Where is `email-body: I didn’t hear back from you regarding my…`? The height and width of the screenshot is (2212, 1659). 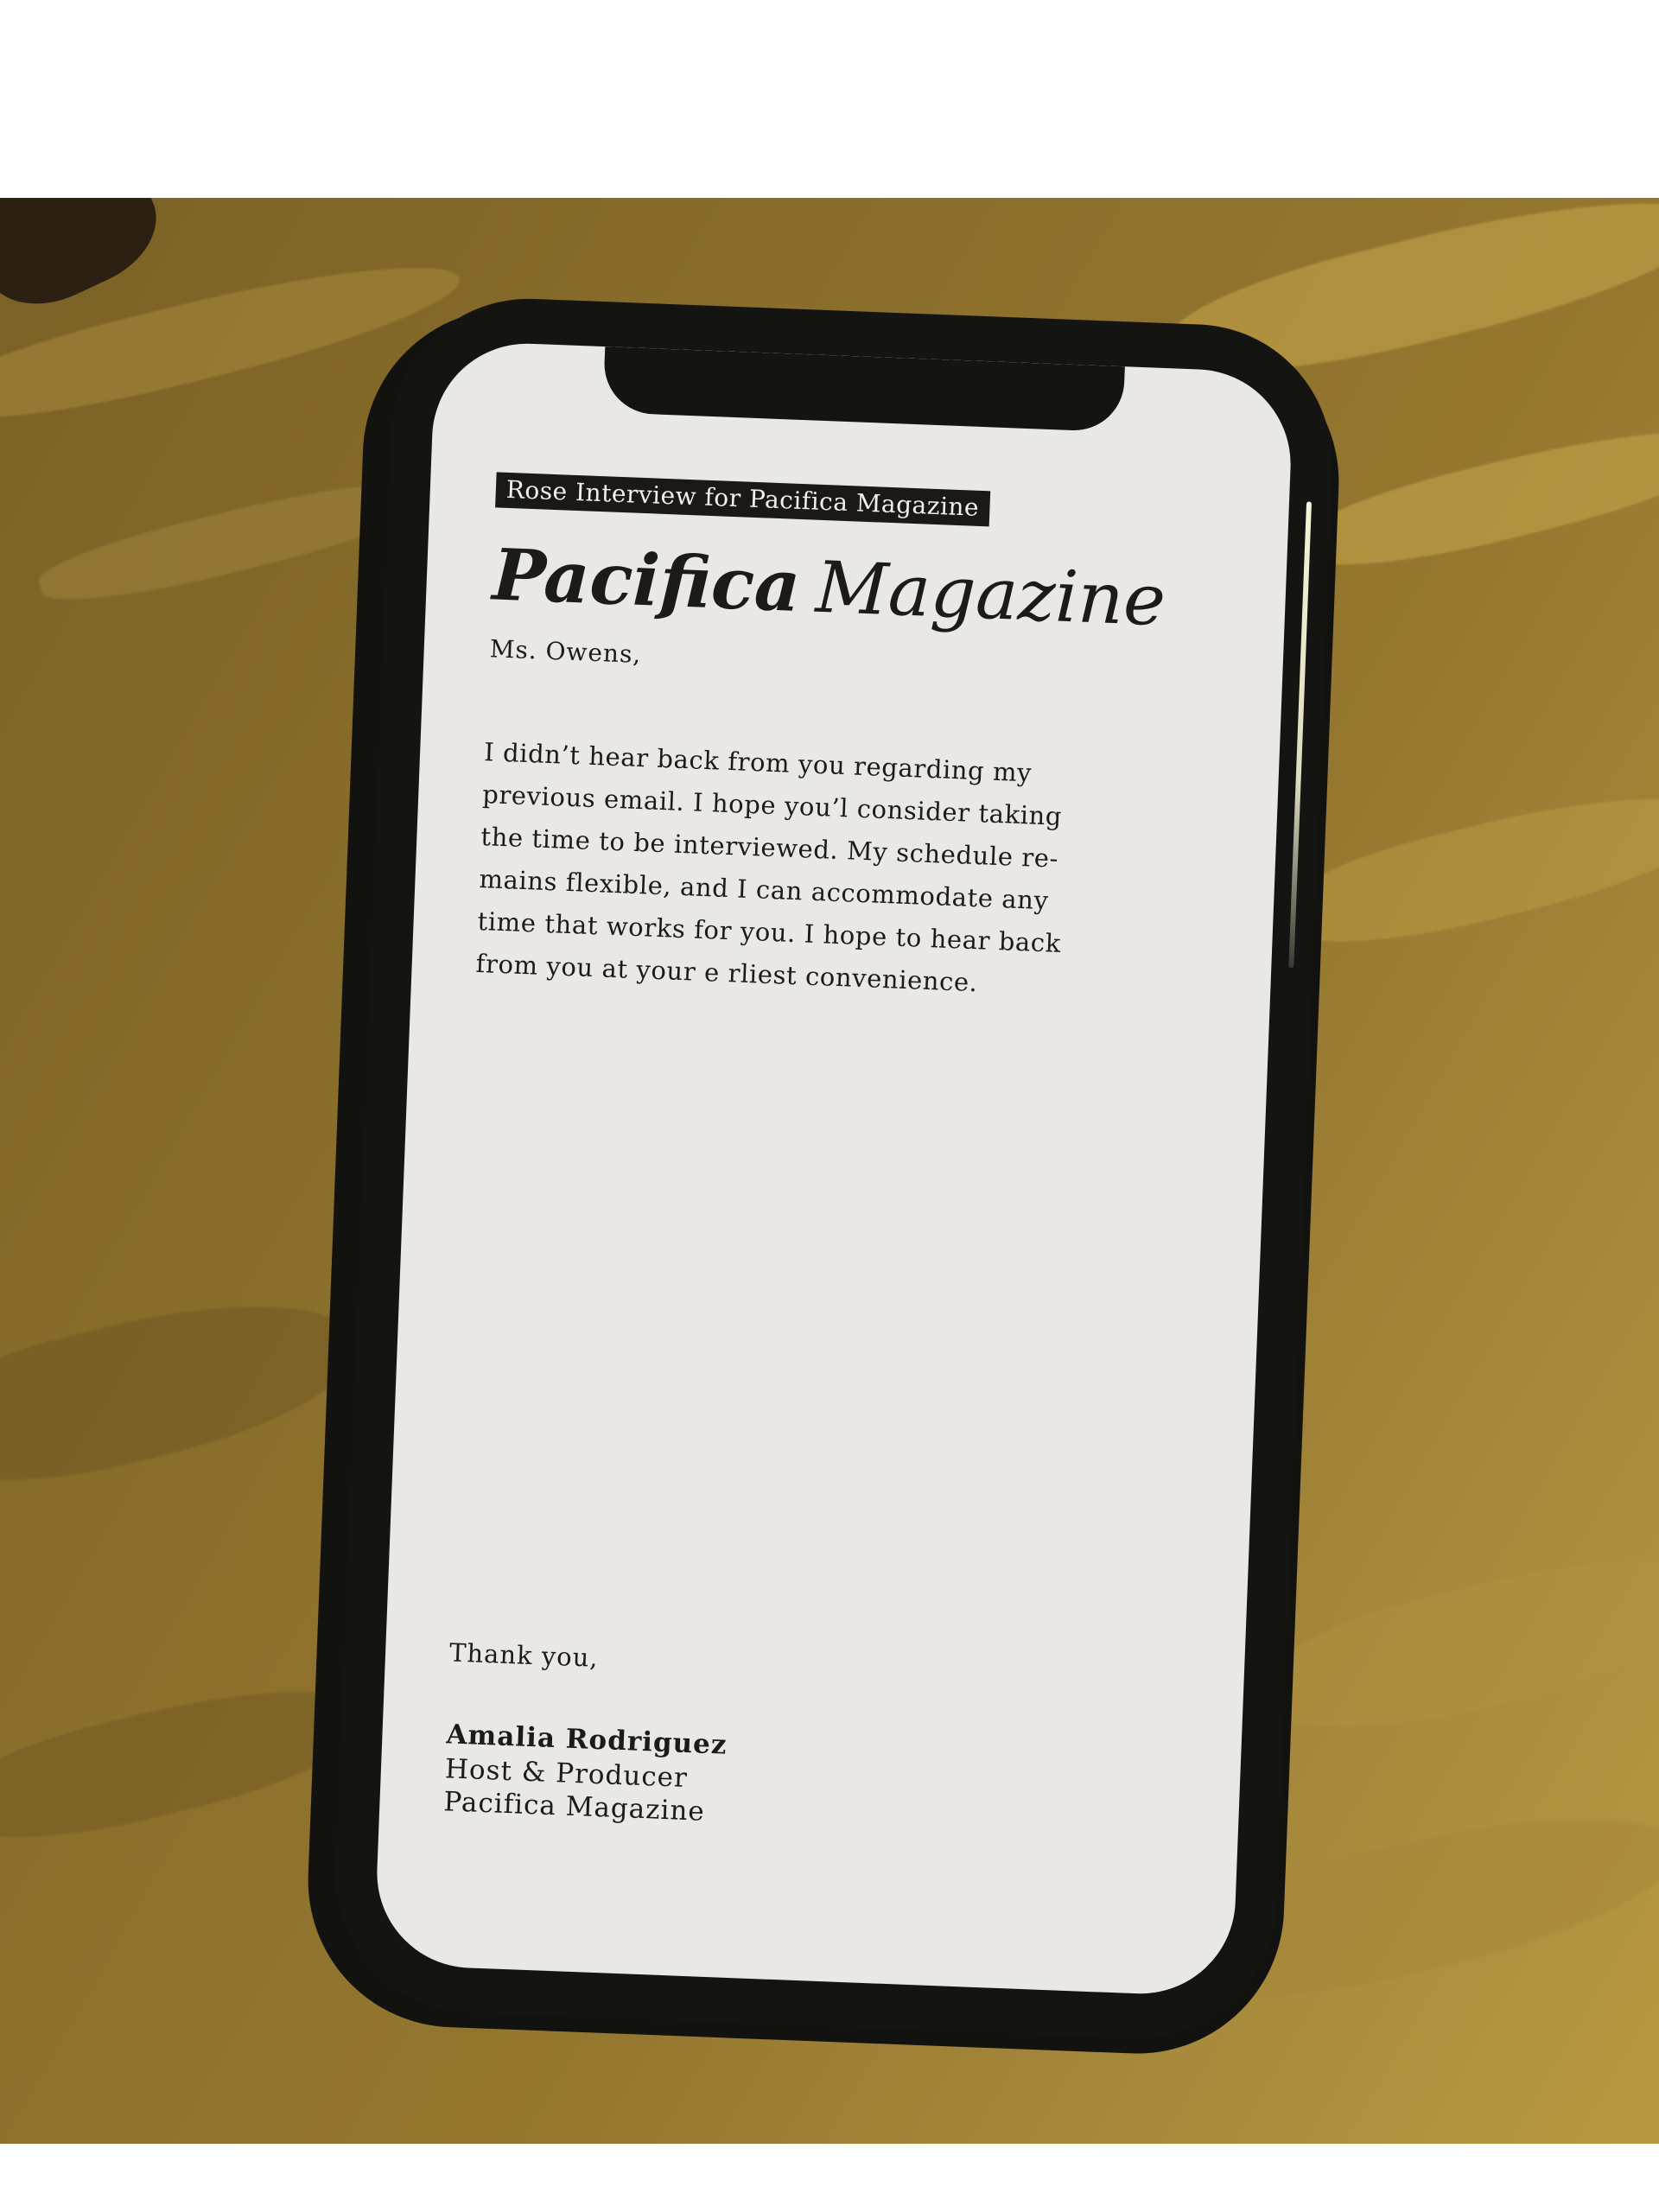
email-body: I didn’t hear back from you regarding my… is located at coordinates (782, 869).